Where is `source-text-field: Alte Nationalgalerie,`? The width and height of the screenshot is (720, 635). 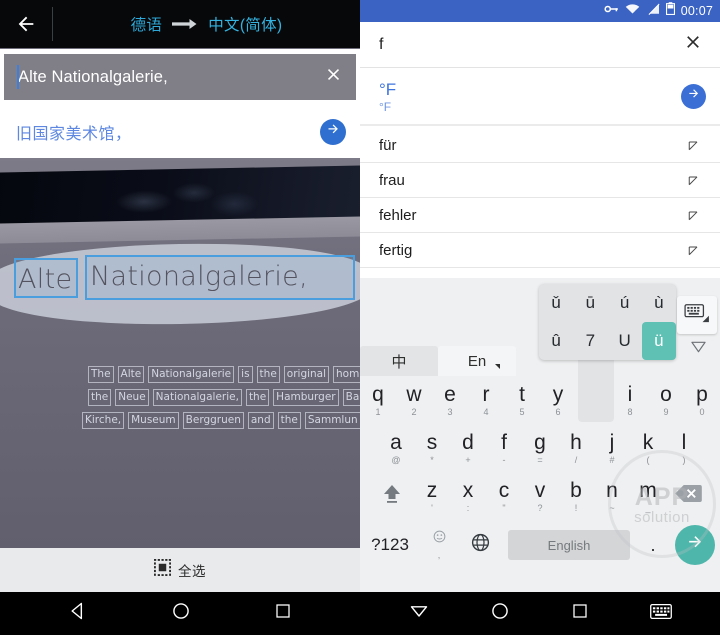 source-text-field: Alte Nationalgalerie, is located at coordinates (180, 77).